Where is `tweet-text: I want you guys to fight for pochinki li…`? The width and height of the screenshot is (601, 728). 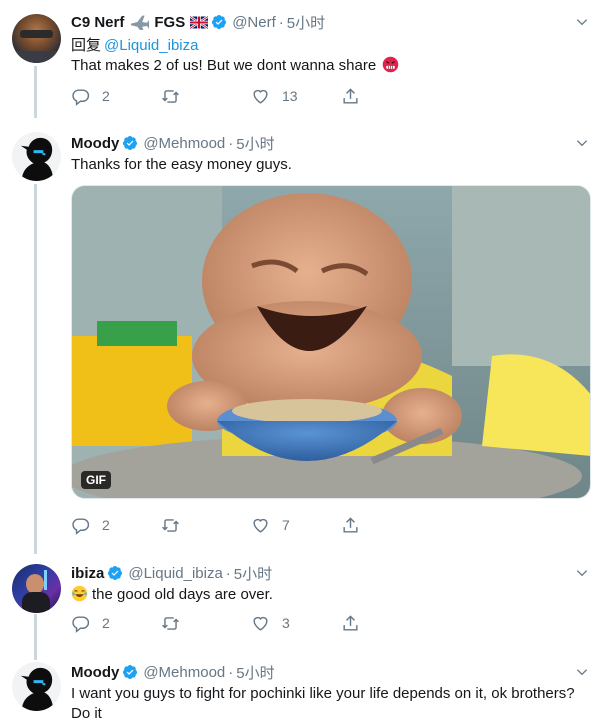 tweet-text: I want you guys to fight for pochinki li… is located at coordinates (323, 703).